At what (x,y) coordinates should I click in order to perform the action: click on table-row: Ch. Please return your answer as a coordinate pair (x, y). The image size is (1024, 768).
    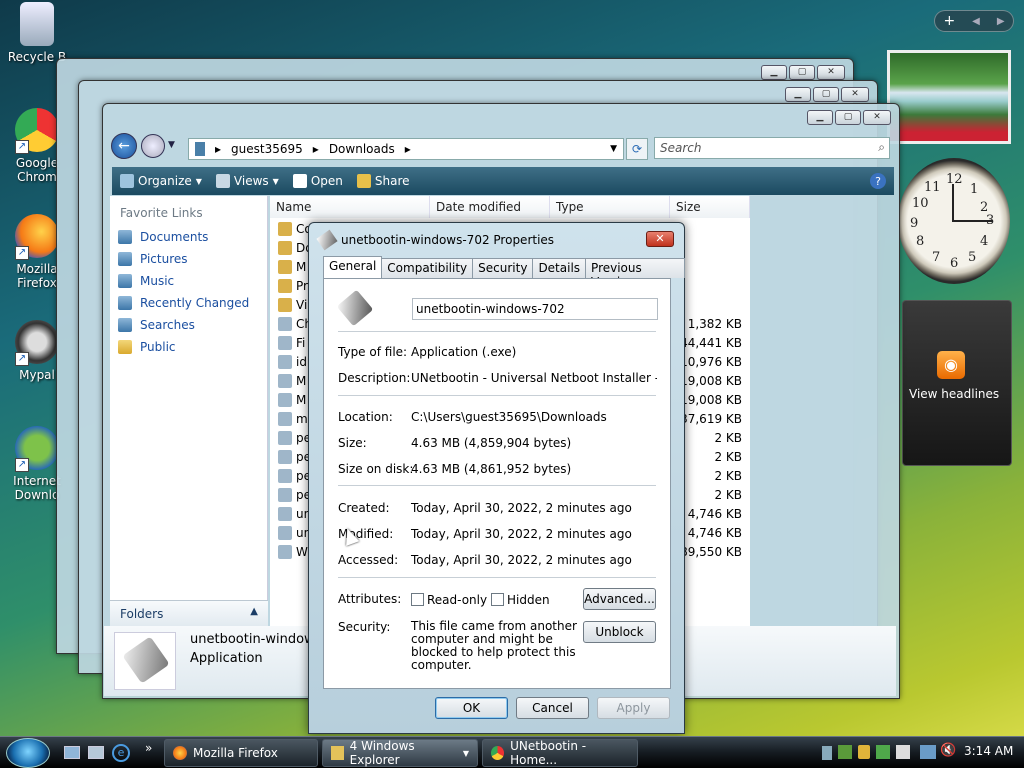
    Looking at the image, I should click on (295, 324).